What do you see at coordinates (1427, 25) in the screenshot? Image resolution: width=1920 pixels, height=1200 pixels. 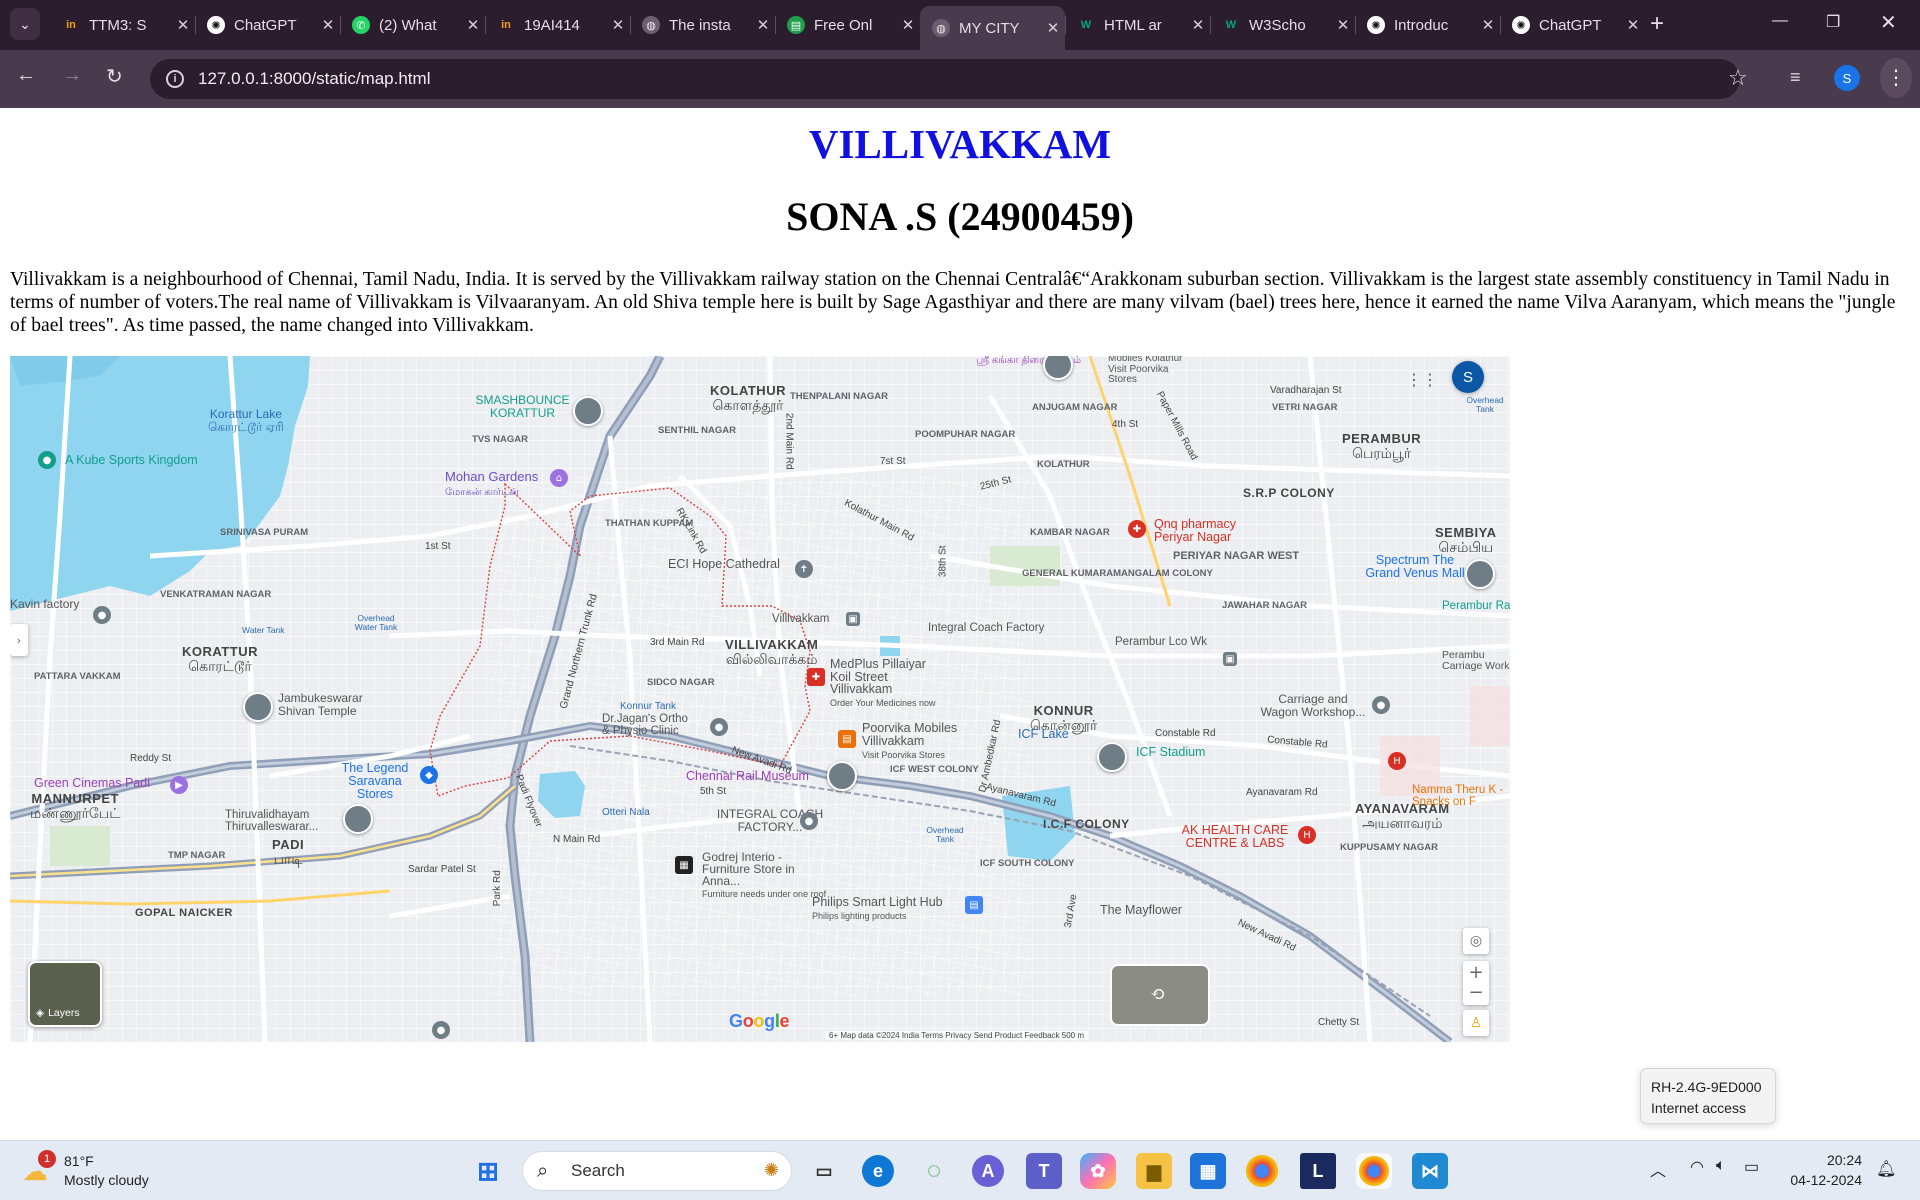 I see `tab-item: ✺ Introduc ✕` at bounding box center [1427, 25].